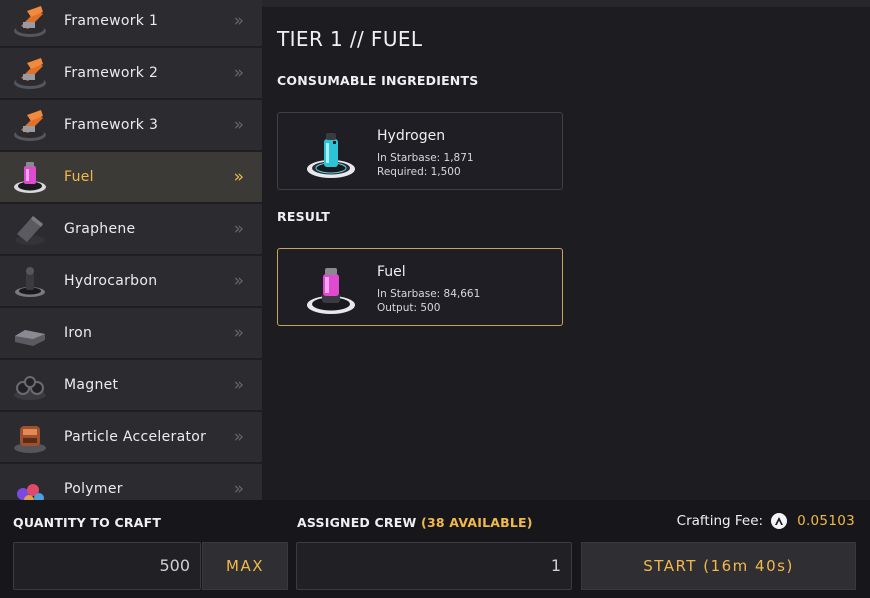  What do you see at coordinates (350, 39) in the screenshot?
I see `page-title: TIER 1 // FUEL` at bounding box center [350, 39].